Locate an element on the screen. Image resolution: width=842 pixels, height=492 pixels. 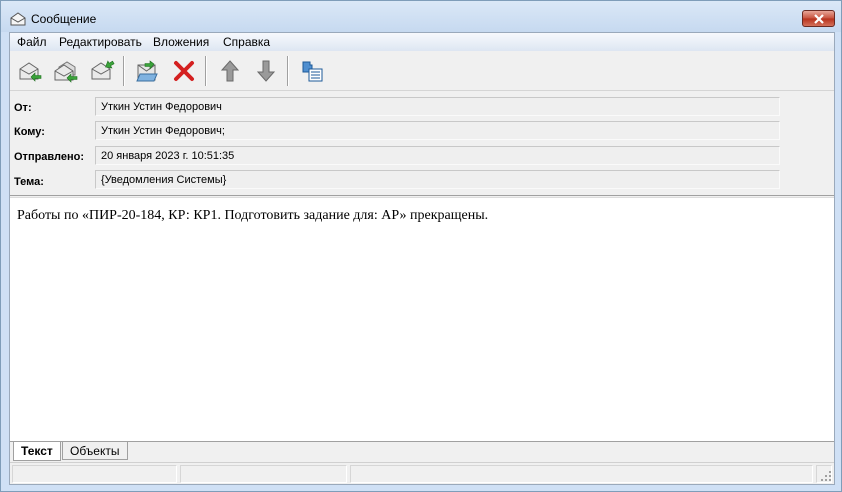
object-properties-icon is located at coordinates (312, 71).